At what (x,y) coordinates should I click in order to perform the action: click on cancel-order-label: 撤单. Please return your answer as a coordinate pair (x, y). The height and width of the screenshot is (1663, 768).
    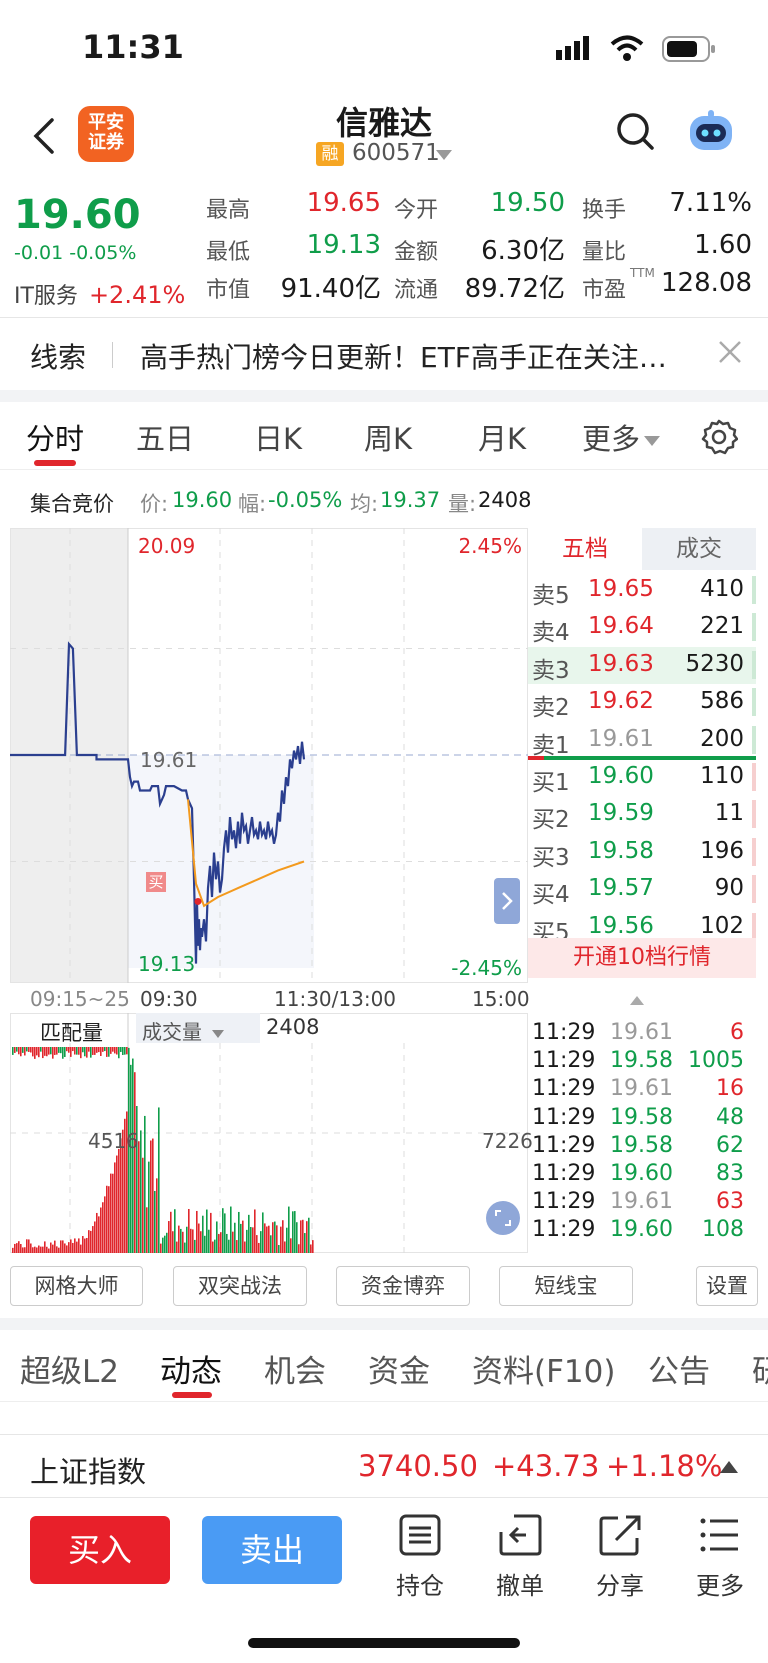
    Looking at the image, I should click on (520, 1586).